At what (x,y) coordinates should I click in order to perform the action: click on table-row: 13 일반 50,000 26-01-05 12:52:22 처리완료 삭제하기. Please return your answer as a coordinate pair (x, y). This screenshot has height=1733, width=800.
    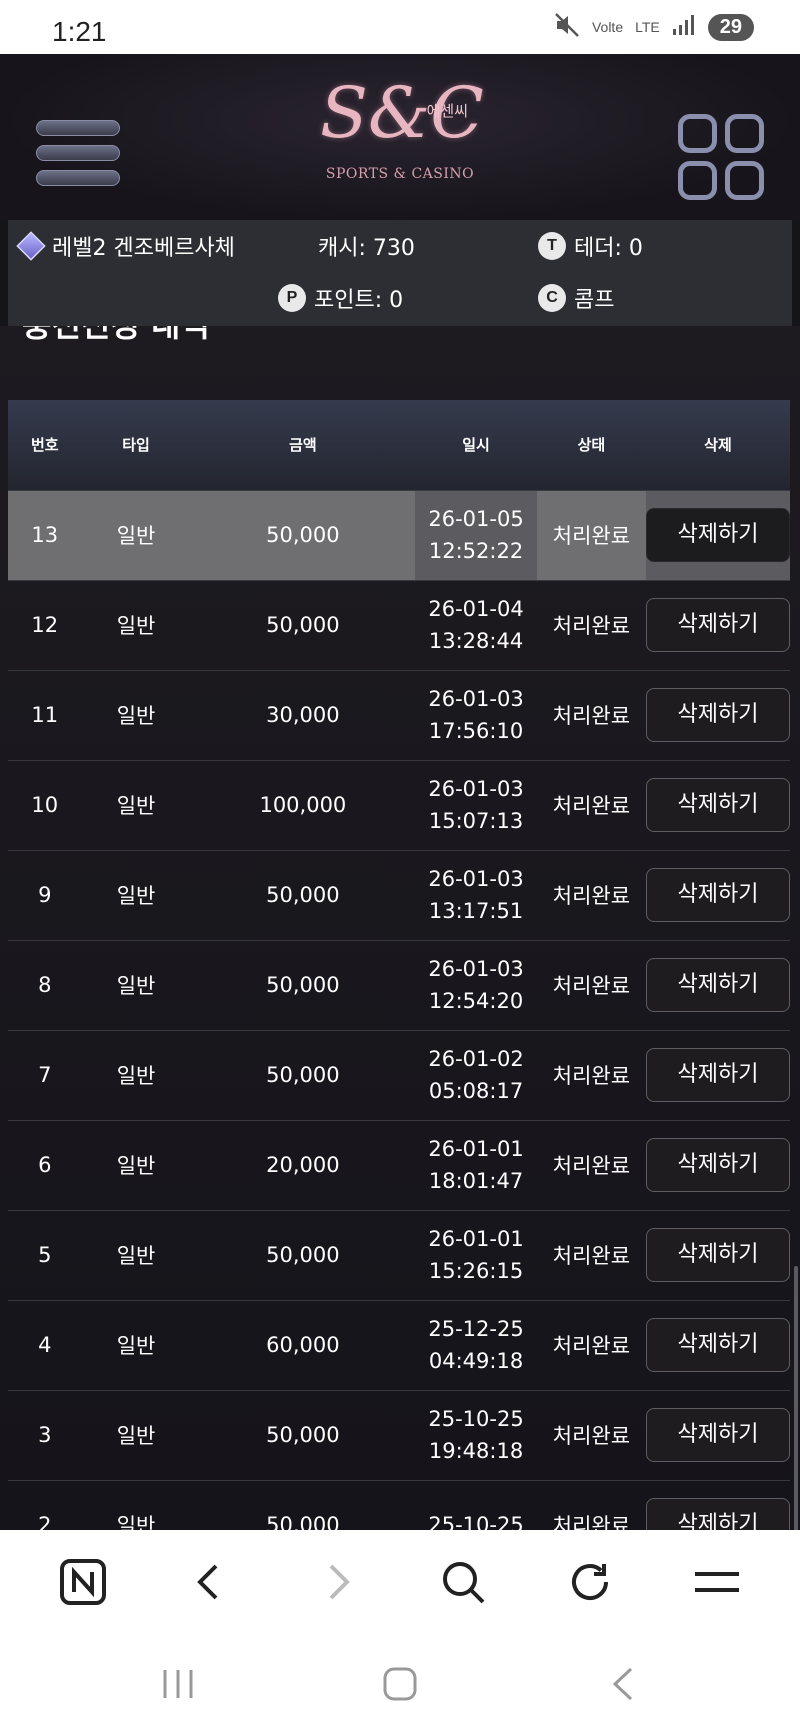
    Looking at the image, I should click on (399, 535).